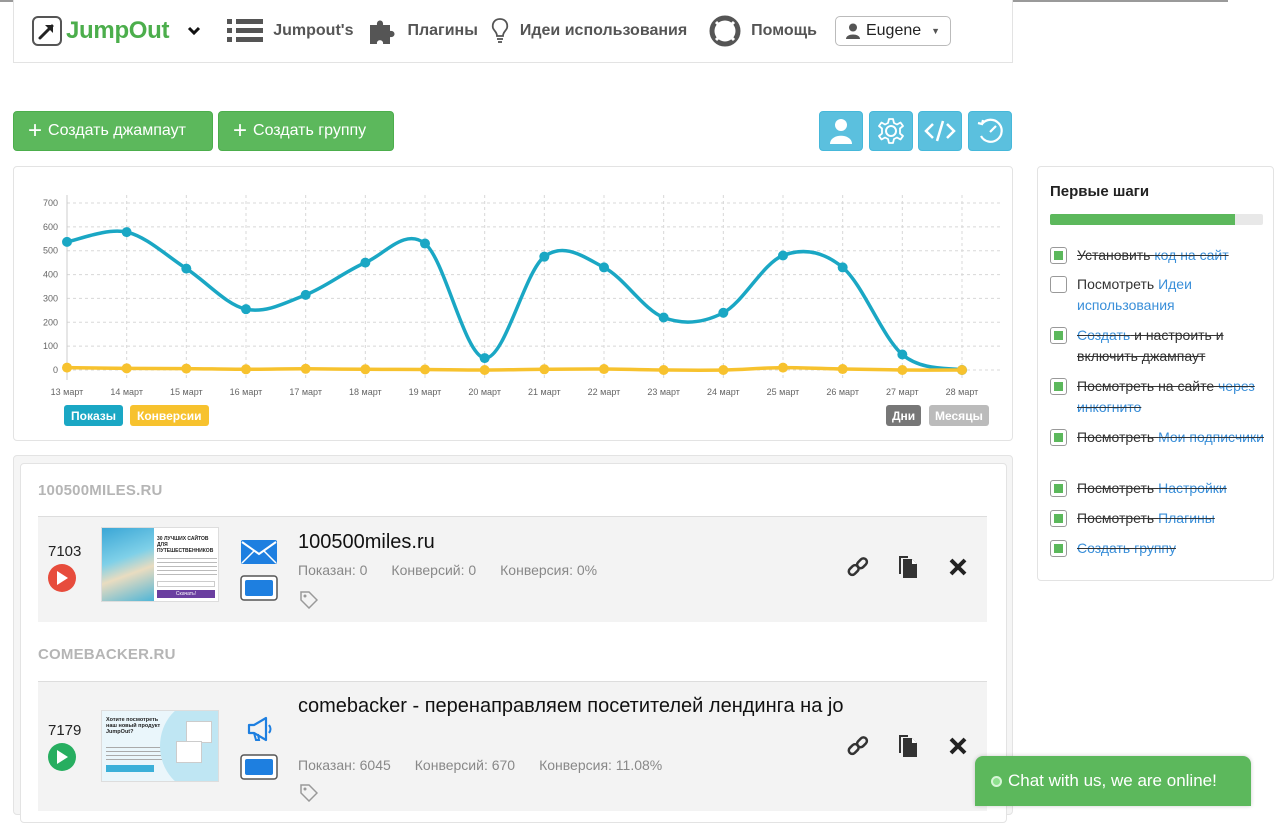  I want to click on step-text: Посмотреть Мои подписчики, so click(1170, 437).